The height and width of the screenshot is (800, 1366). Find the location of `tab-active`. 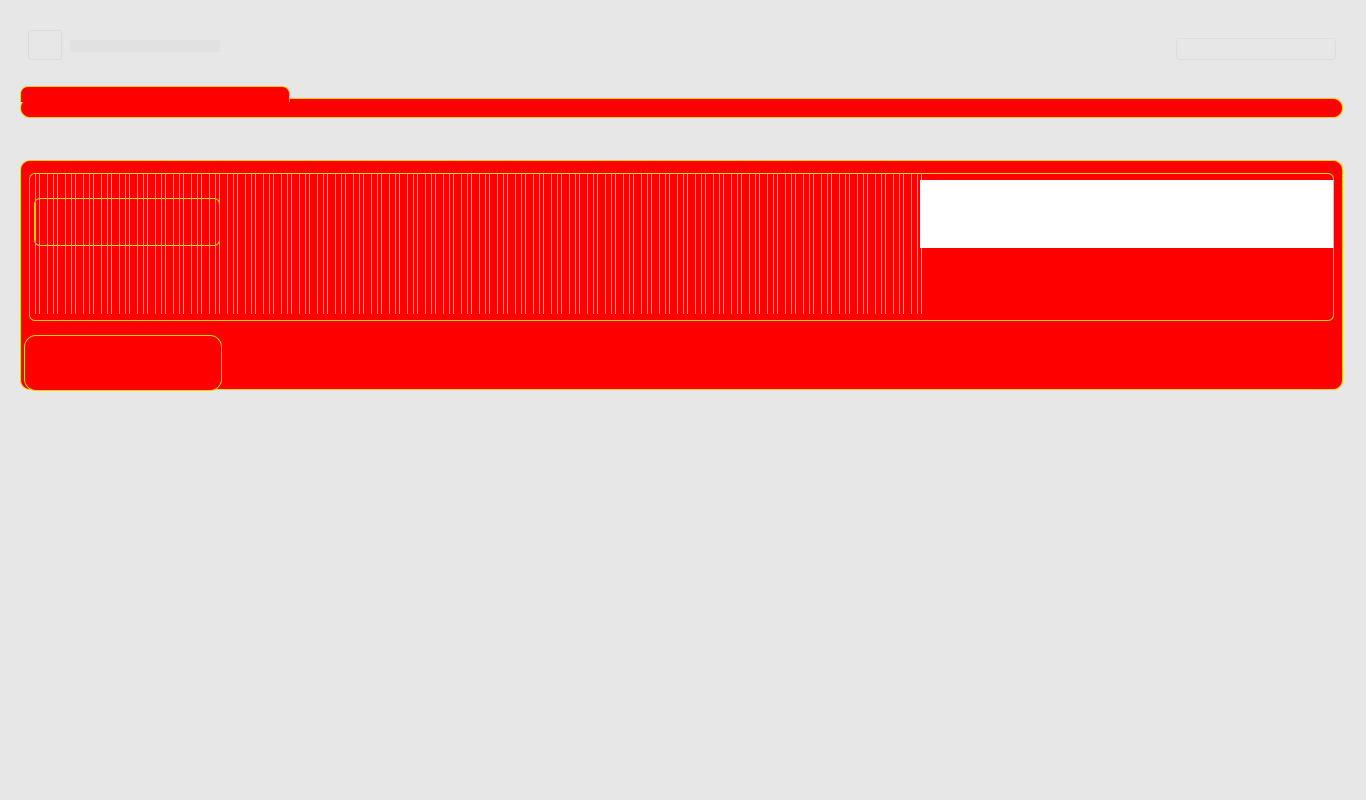

tab-active is located at coordinates (155, 94).